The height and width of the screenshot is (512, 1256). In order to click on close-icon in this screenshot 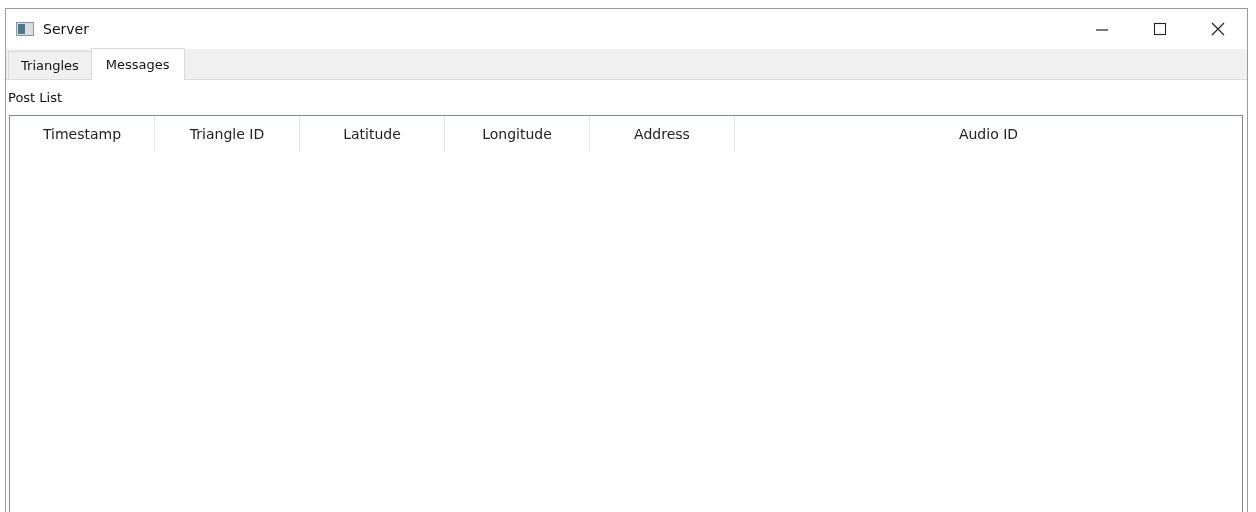, I will do `click(1218, 29)`.